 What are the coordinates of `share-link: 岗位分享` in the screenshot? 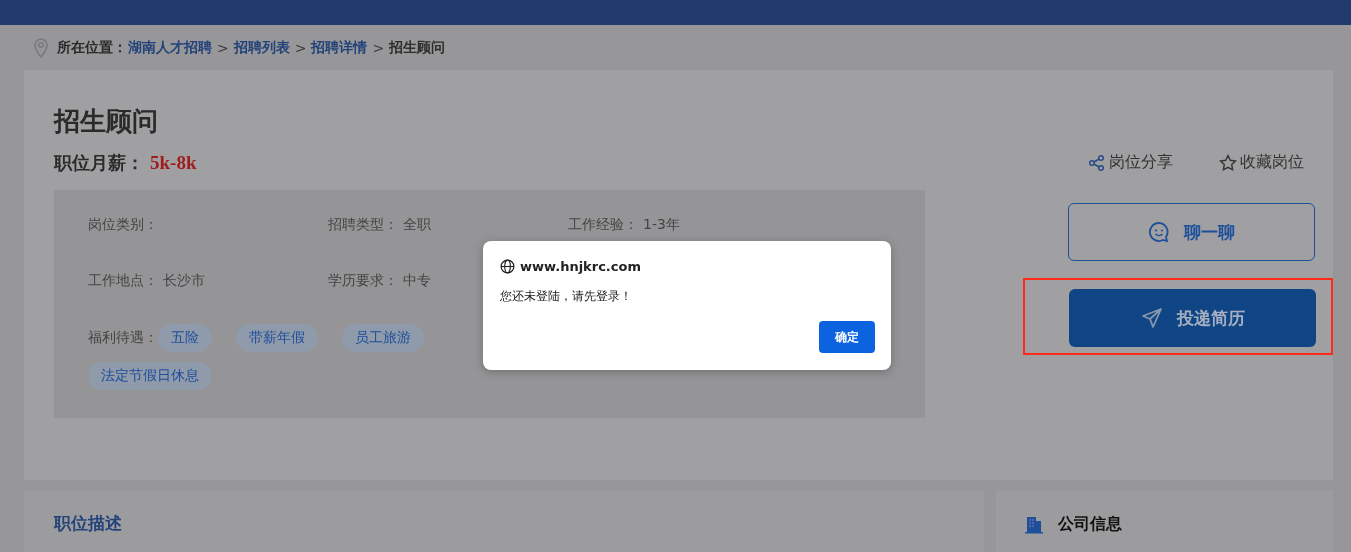 It's located at (1130, 162).